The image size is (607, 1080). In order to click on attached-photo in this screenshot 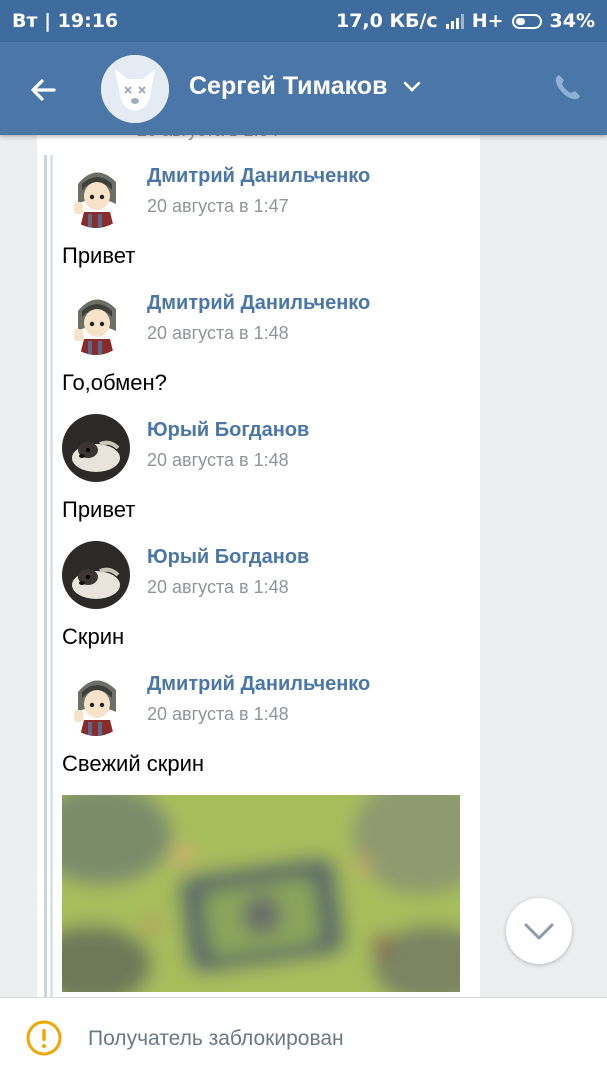, I will do `click(261, 893)`.